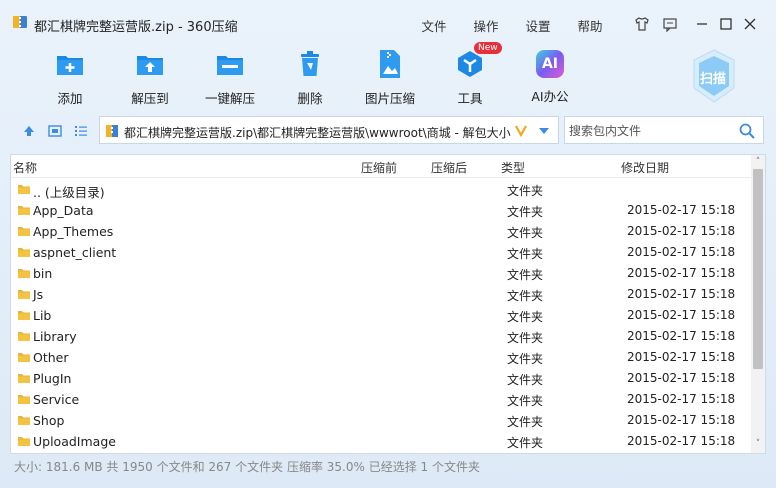 The image size is (776, 488). Describe the element at coordinates (310, 77) in the screenshot. I see `delete-button: 删除` at that location.